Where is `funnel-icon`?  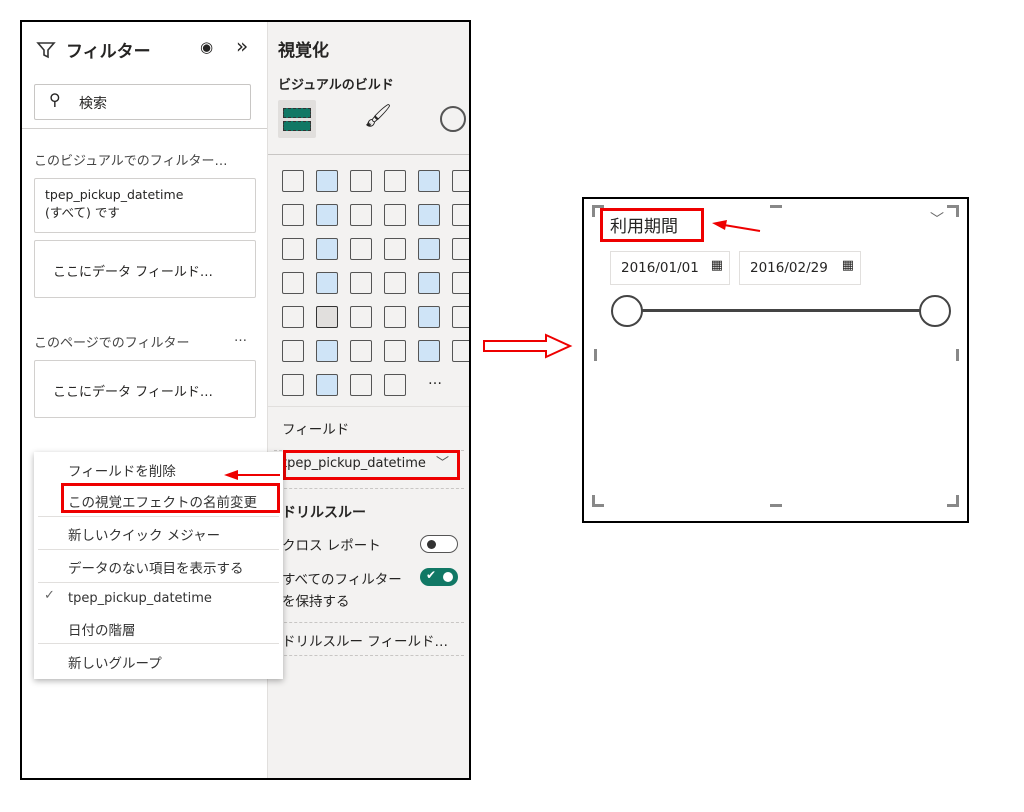
funnel-icon is located at coordinates (327, 249).